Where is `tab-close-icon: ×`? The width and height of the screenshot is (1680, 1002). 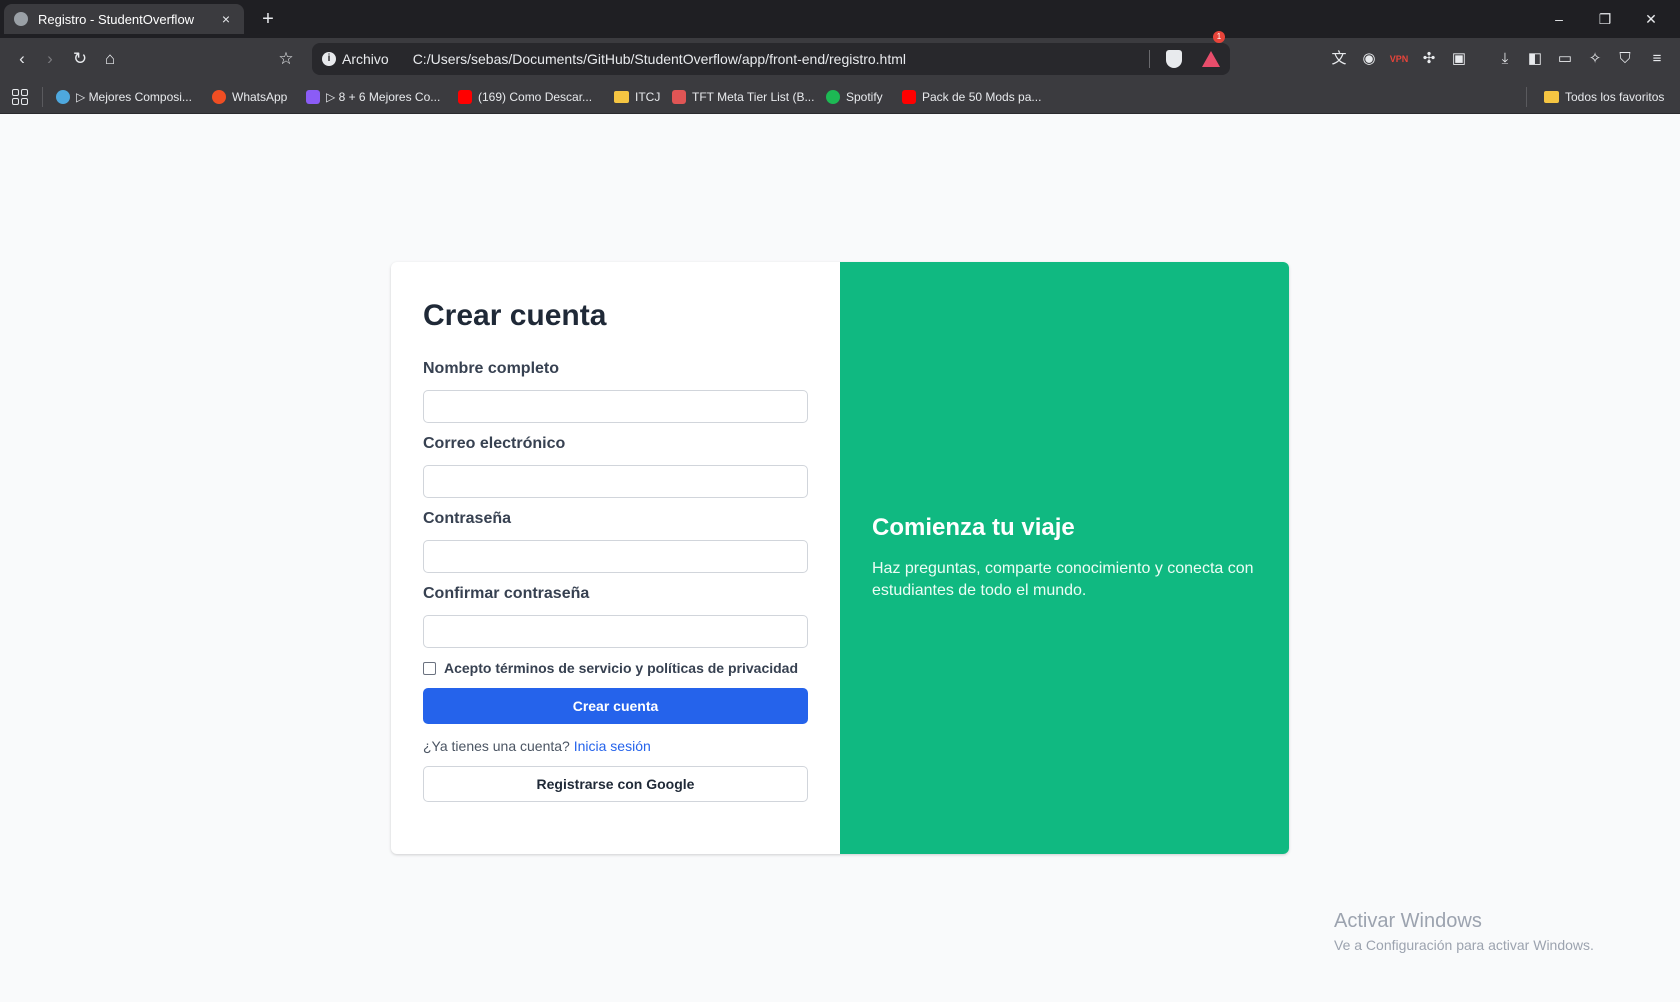
tab-close-icon: × is located at coordinates (226, 19).